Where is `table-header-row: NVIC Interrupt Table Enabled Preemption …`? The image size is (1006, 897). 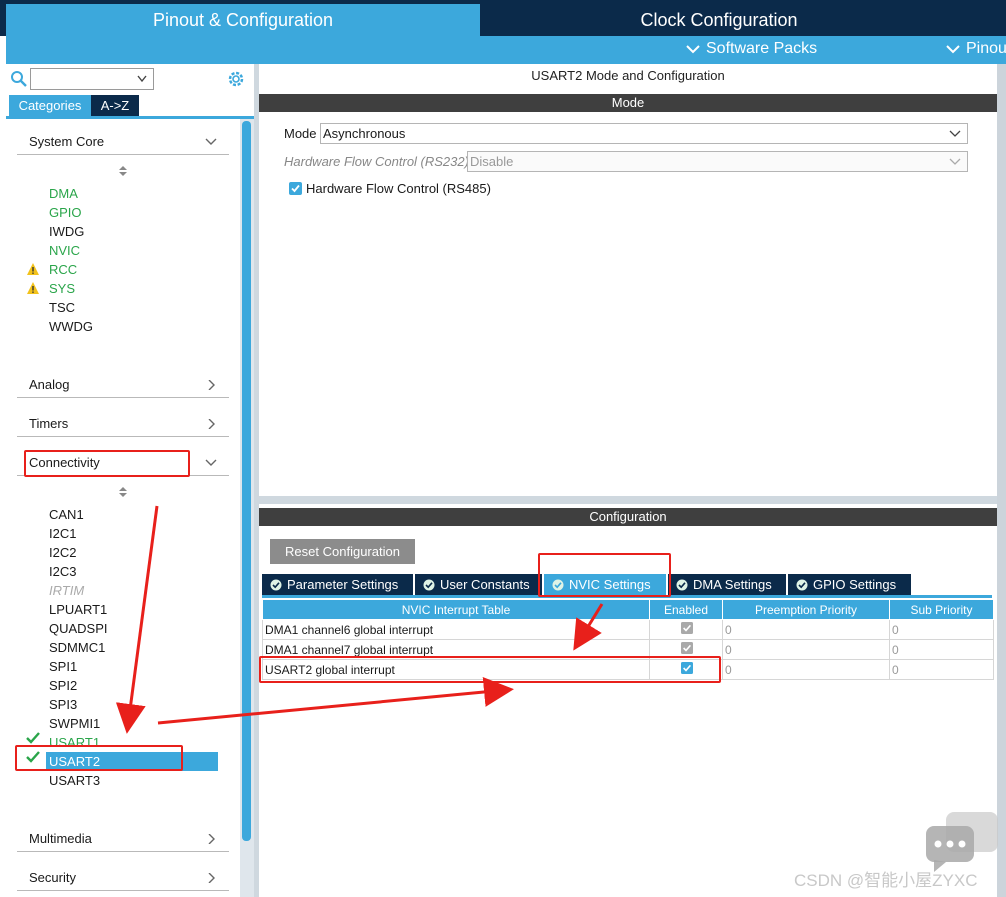
table-header-row: NVIC Interrupt Table Enabled Preemption … is located at coordinates (628, 609).